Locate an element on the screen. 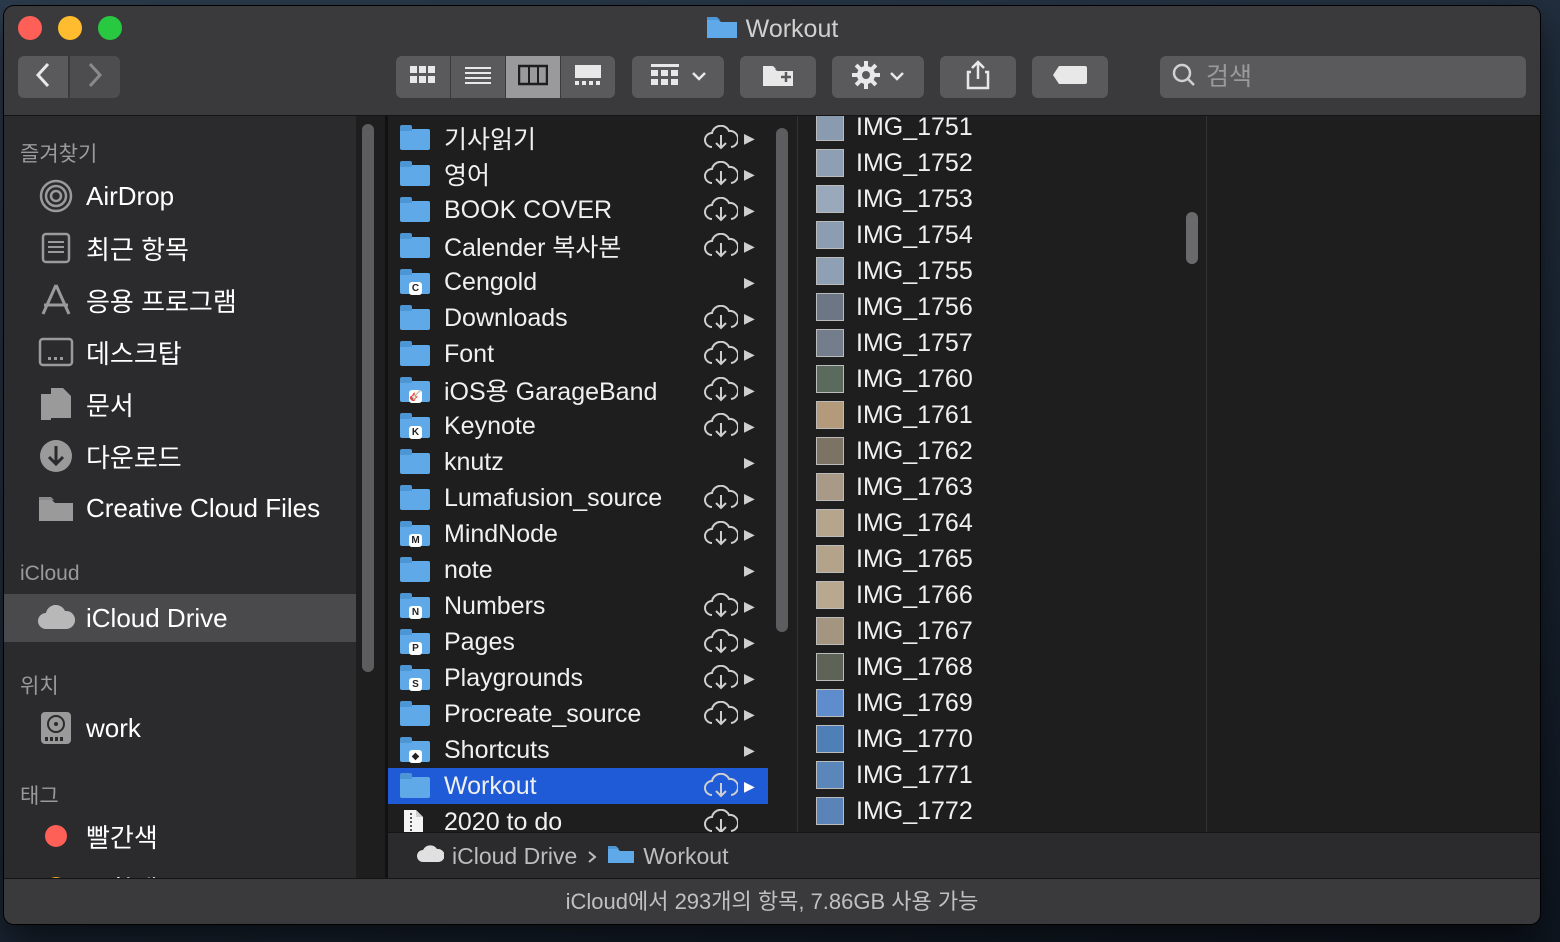 This screenshot has height=942, width=1560. column-divider is located at coordinates (797, 474).